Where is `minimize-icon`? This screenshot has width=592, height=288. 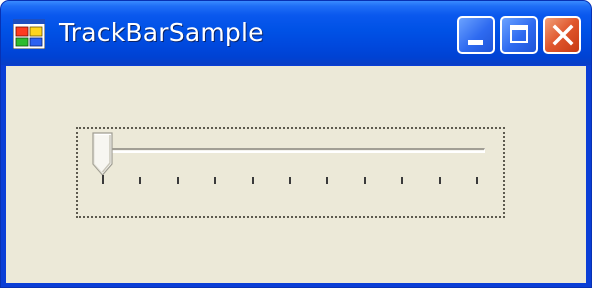
minimize-icon is located at coordinates (475, 42).